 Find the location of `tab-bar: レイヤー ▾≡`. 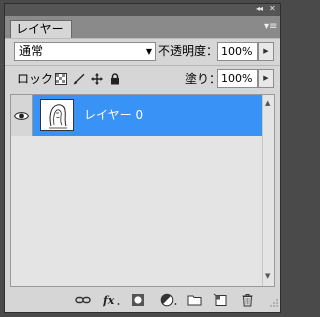

tab-bar: レイヤー ▾≡ is located at coordinates (142, 27).